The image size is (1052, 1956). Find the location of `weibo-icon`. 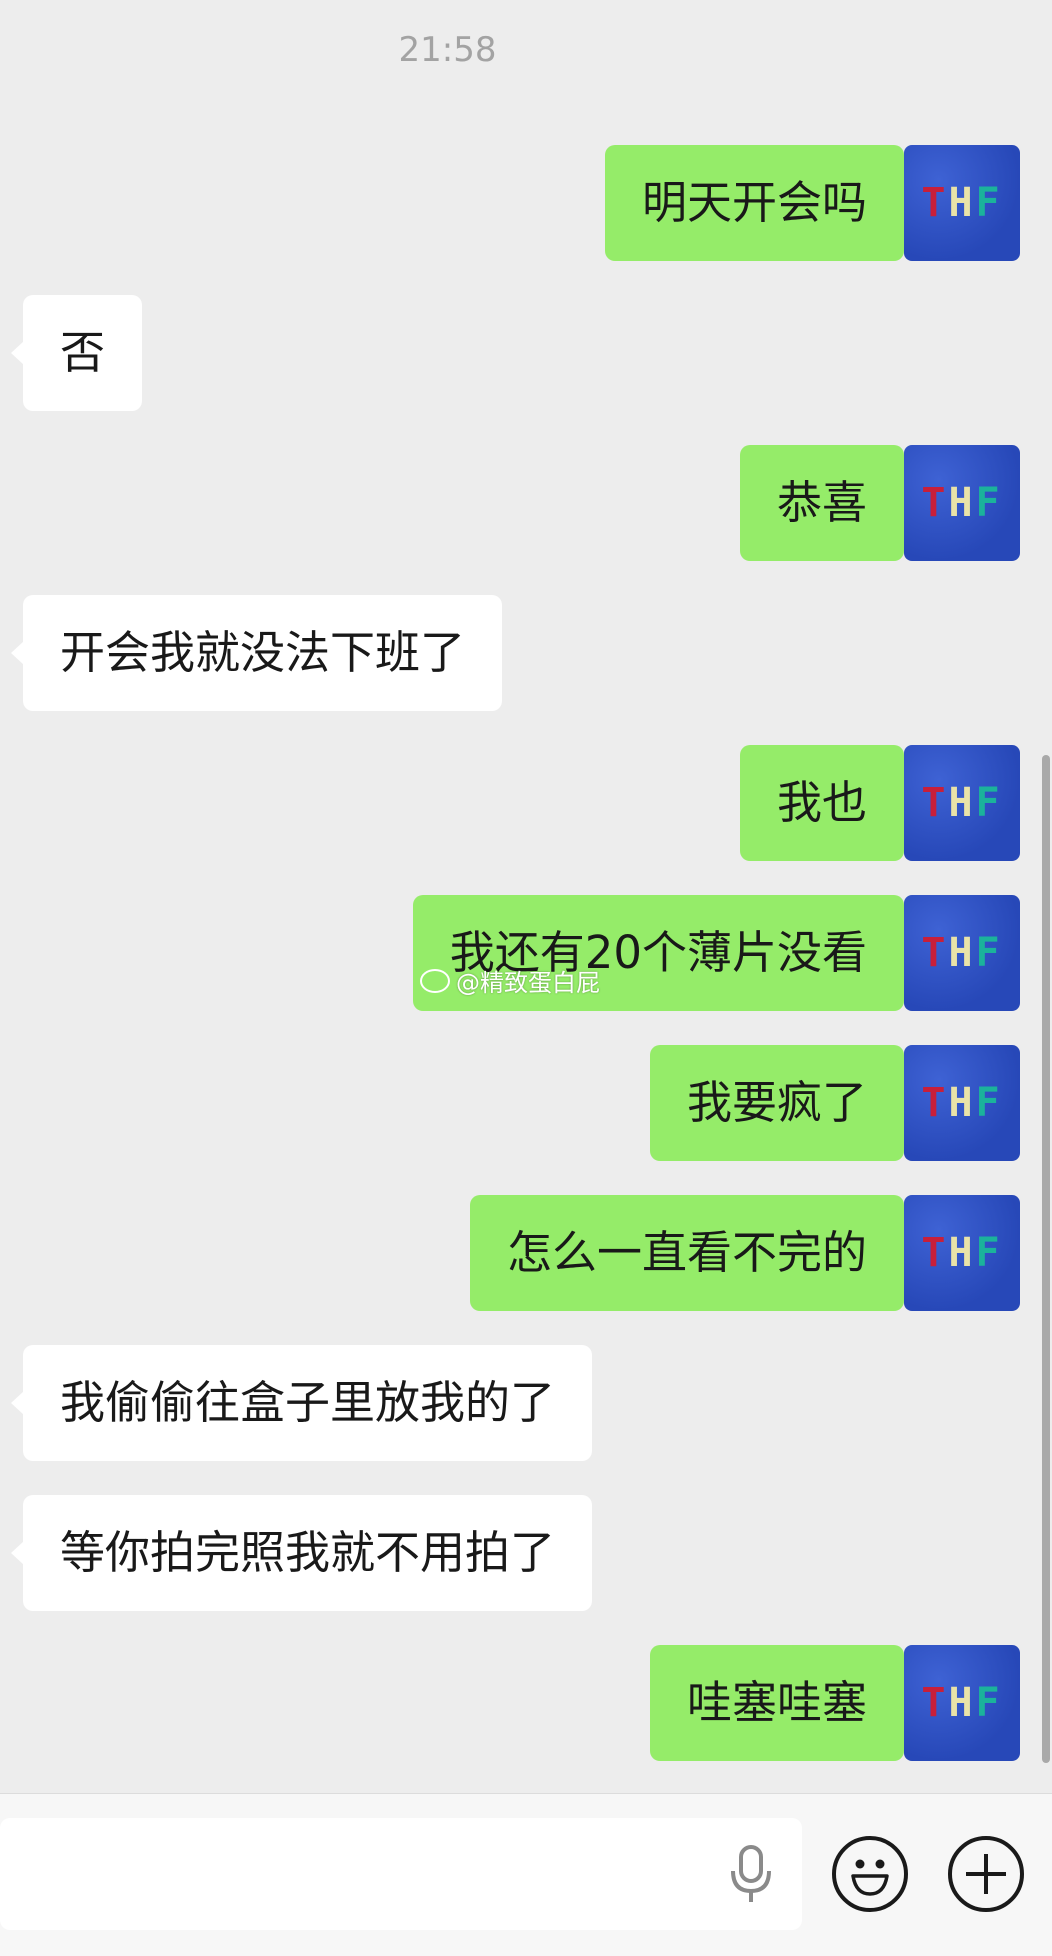

weibo-icon is located at coordinates (435, 980).